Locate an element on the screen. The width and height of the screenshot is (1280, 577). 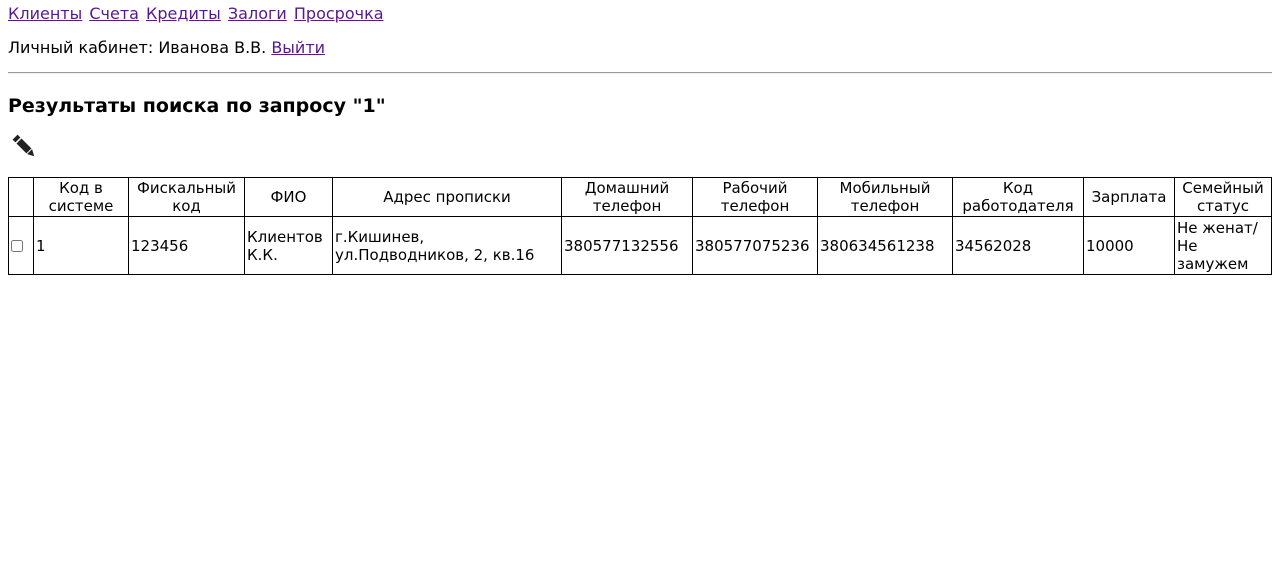
nav-link-overdue: Просрочка is located at coordinates (339, 13).